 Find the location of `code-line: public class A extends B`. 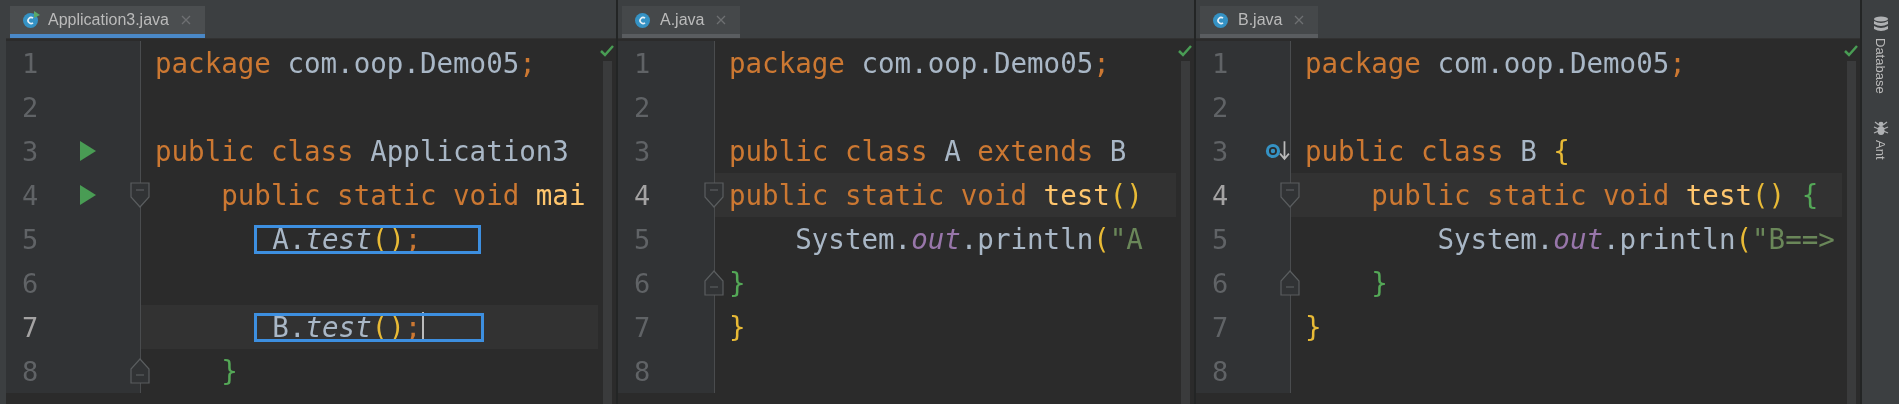

code-line: public class A extends B is located at coordinates (928, 151).